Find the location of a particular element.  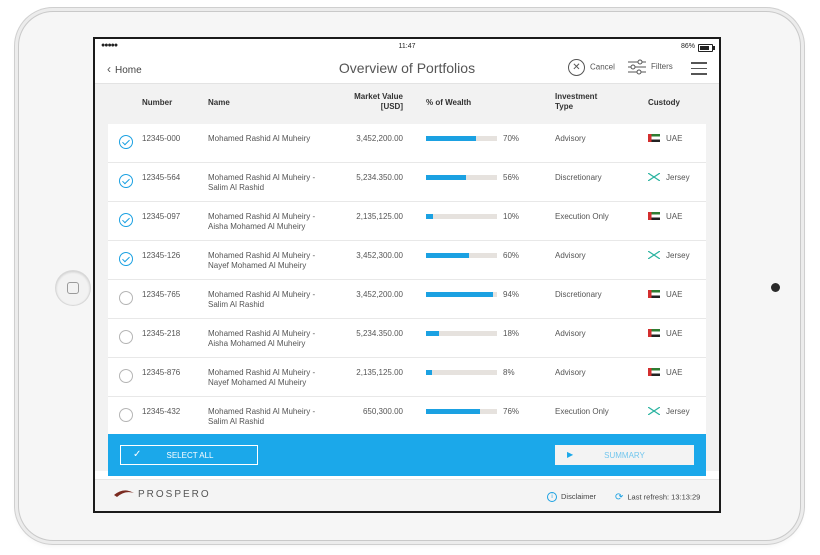

header-custody: Custody is located at coordinates (664, 102).